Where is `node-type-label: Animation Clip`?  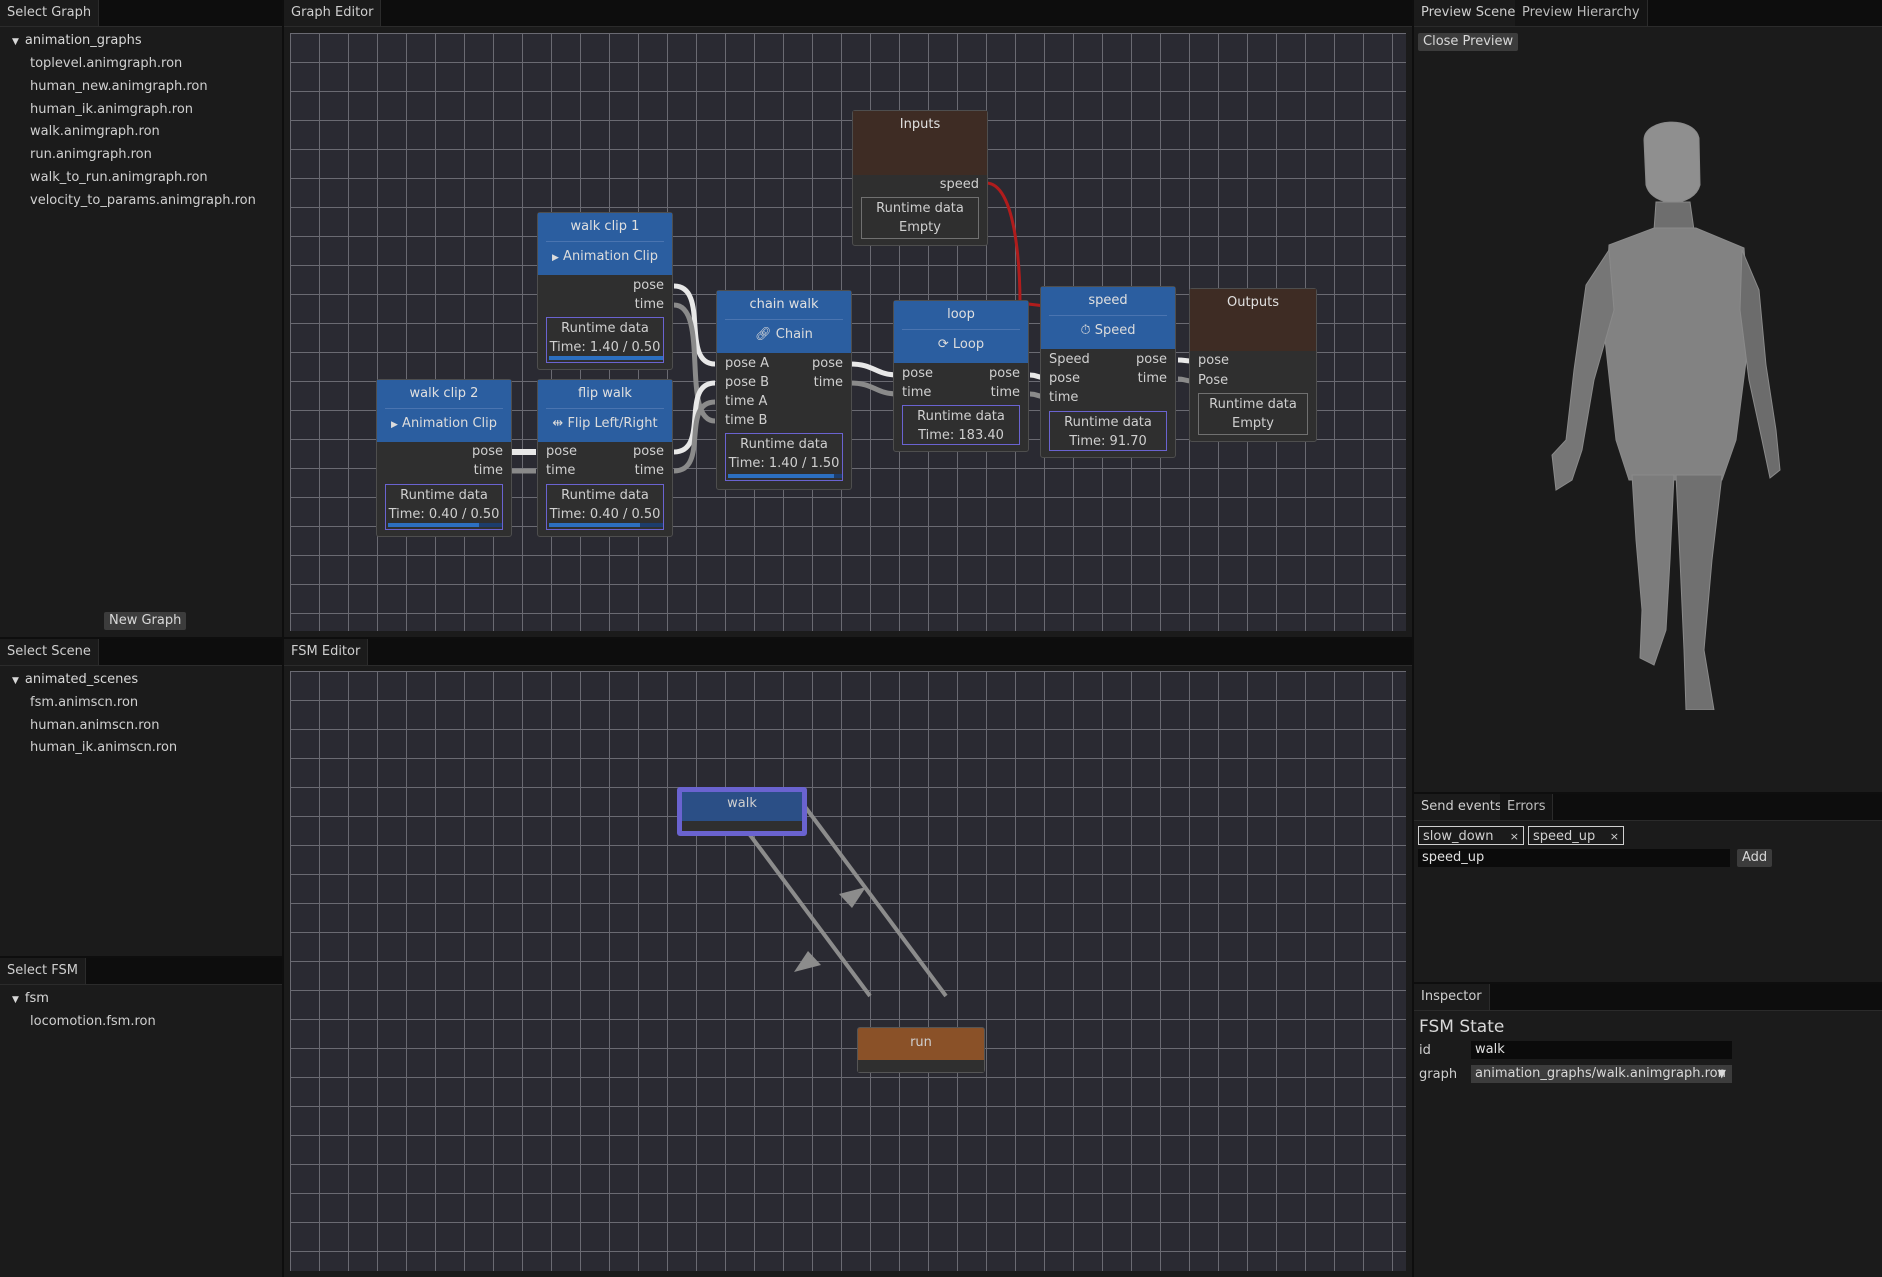
node-type-label: Animation Clip is located at coordinates (450, 423).